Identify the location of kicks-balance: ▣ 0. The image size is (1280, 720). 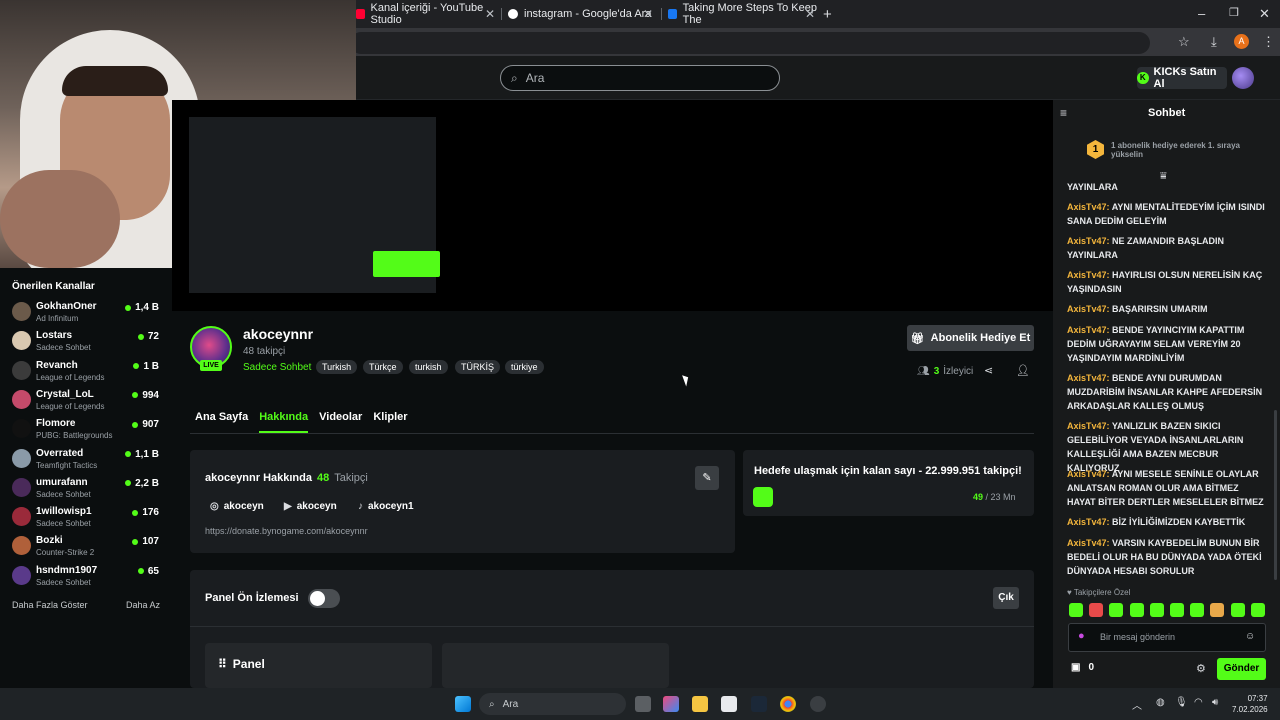
(1082, 667).